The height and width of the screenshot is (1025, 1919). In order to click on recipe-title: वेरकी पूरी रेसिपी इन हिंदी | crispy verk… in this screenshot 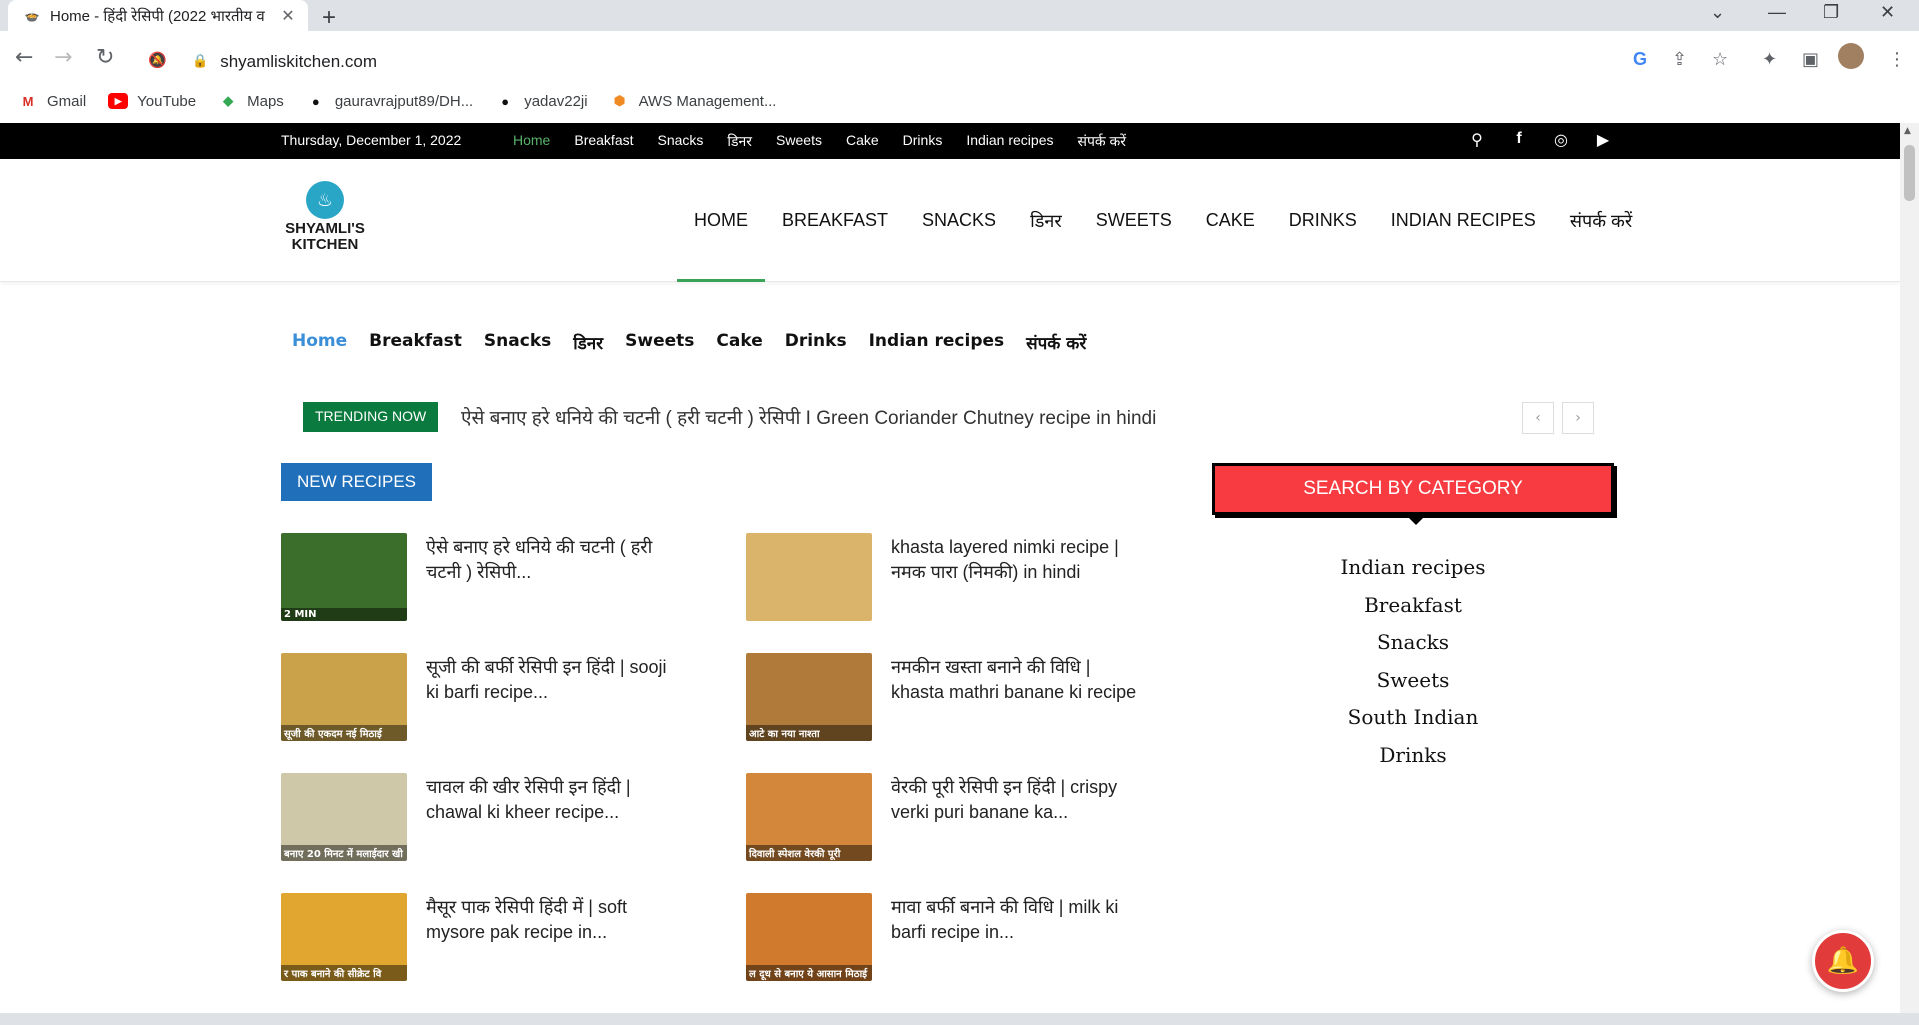, I will do `click(1016, 800)`.